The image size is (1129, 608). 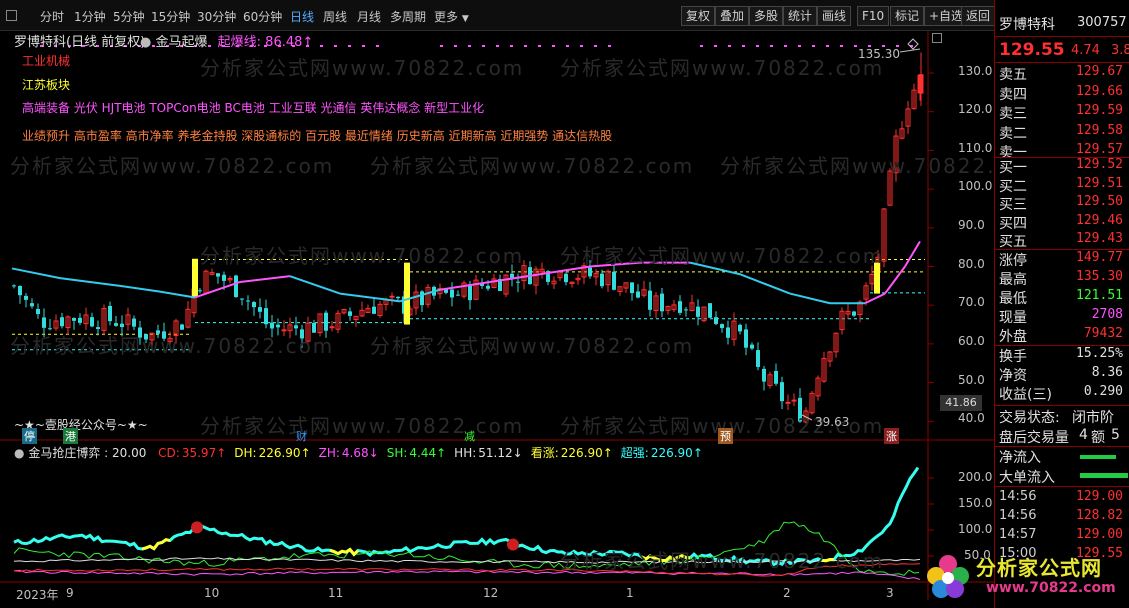 I want to click on marker-reduce: 减, so click(x=469, y=436).